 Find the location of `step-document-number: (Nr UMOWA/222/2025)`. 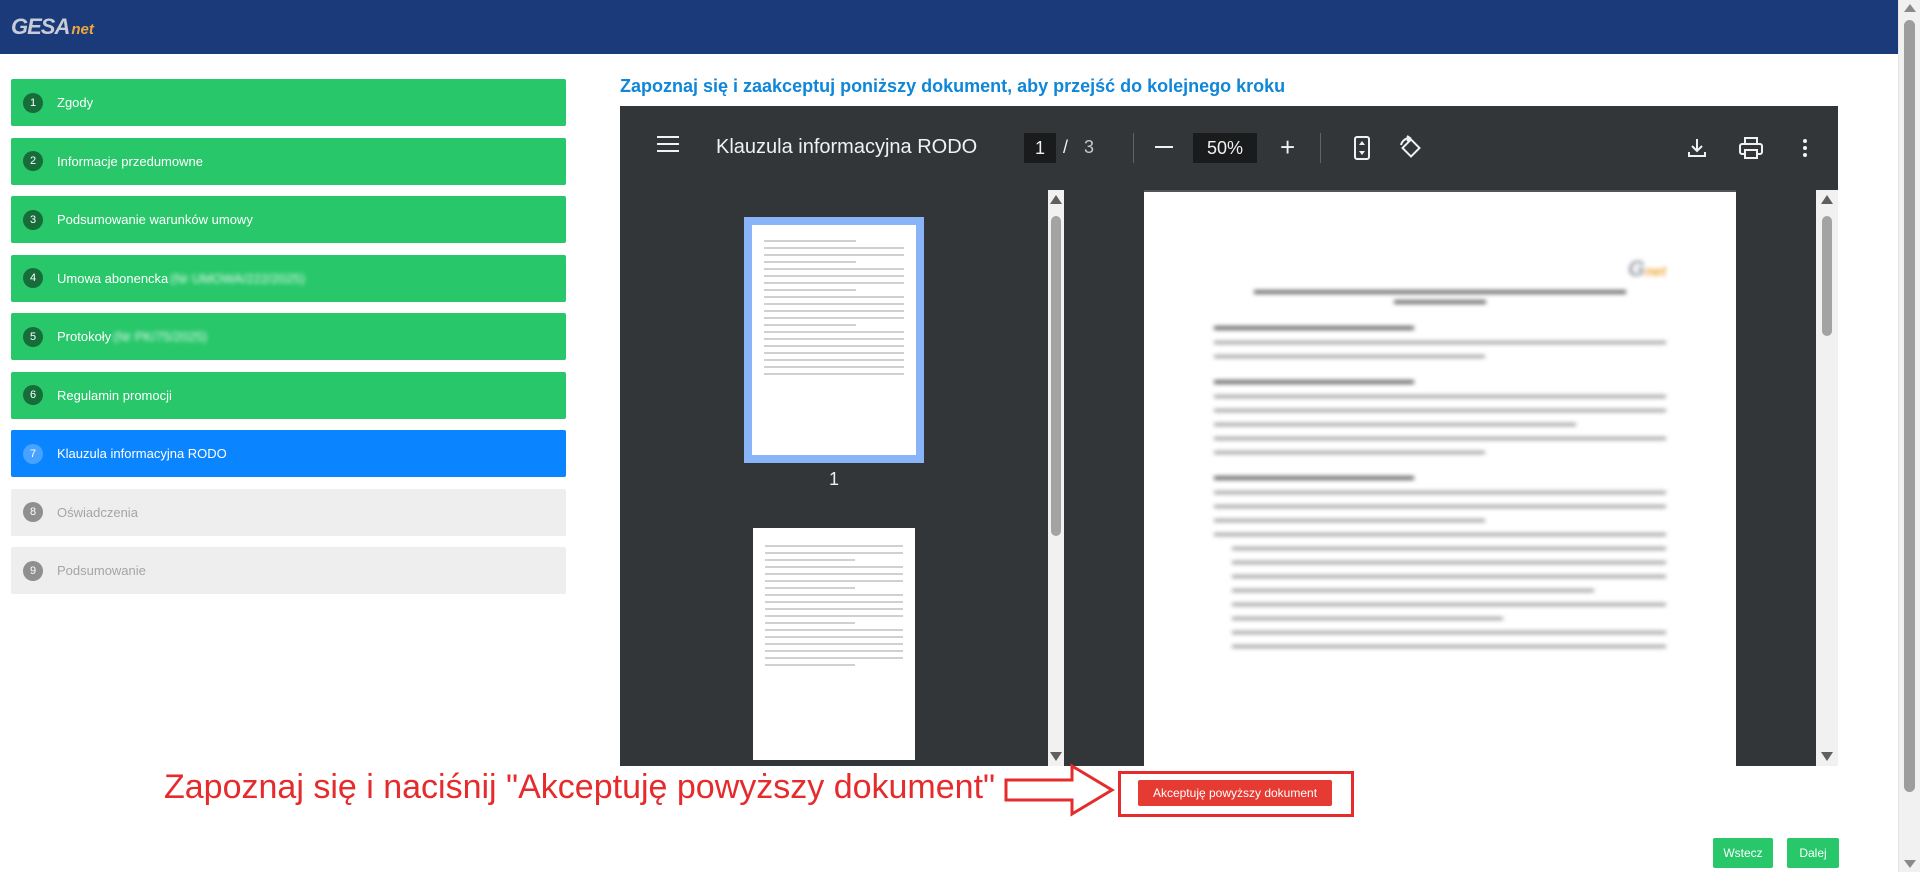

step-document-number: (Nr UMOWA/222/2025) is located at coordinates (237, 278).